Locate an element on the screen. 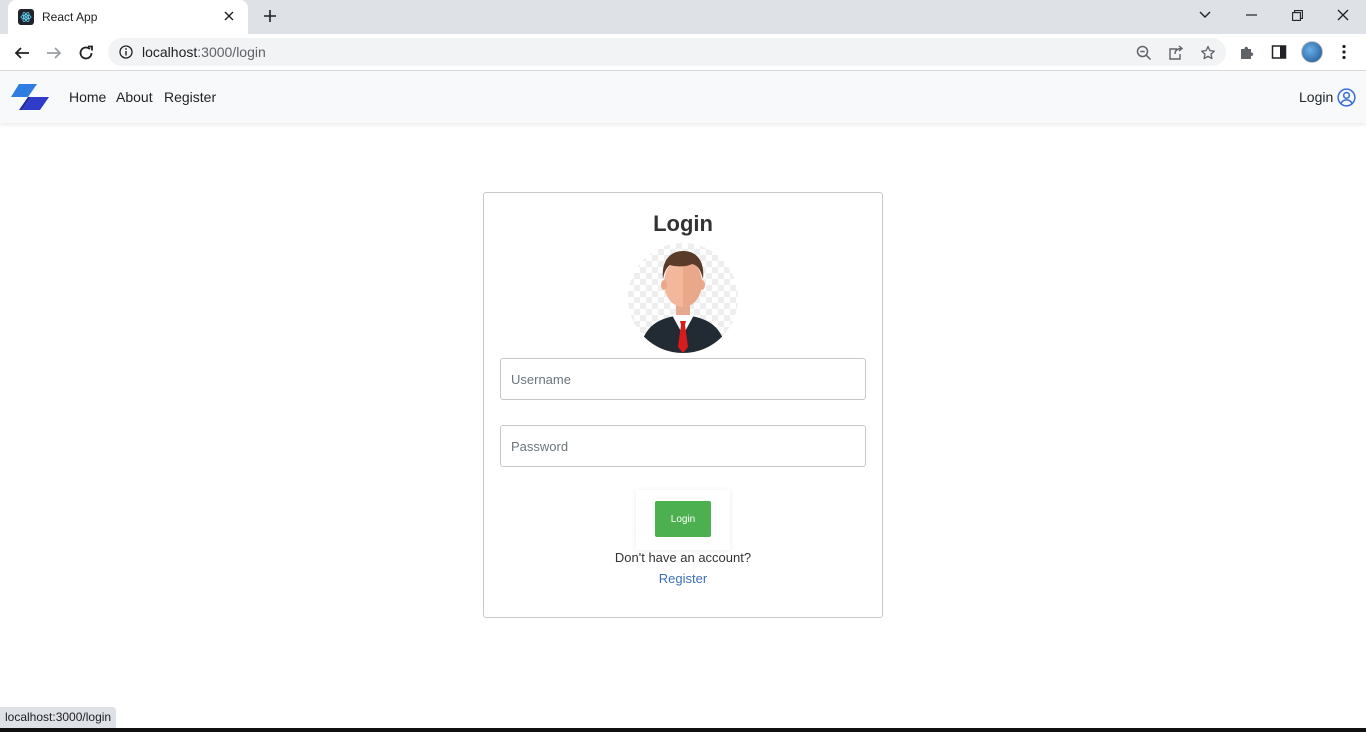 Image resolution: width=1366 pixels, height=732 pixels. zoom-icon is located at coordinates (1144, 53).